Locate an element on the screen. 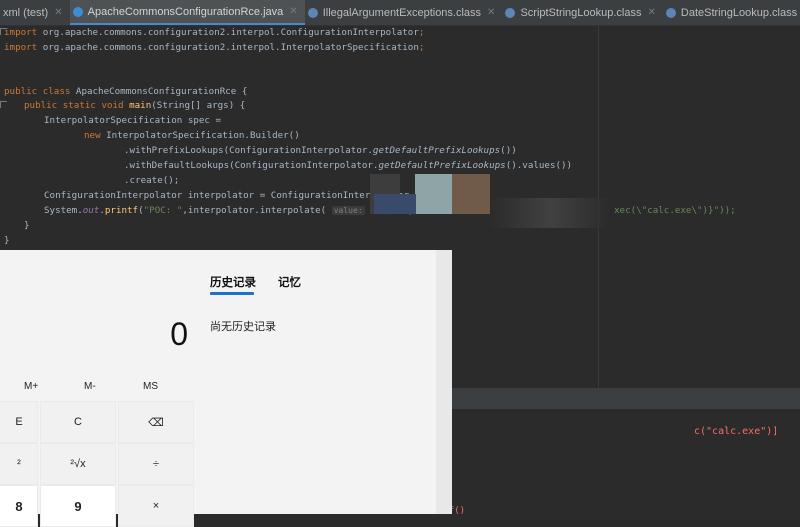 This screenshot has width=800, height=527. clear-button: C is located at coordinates (78, 422).